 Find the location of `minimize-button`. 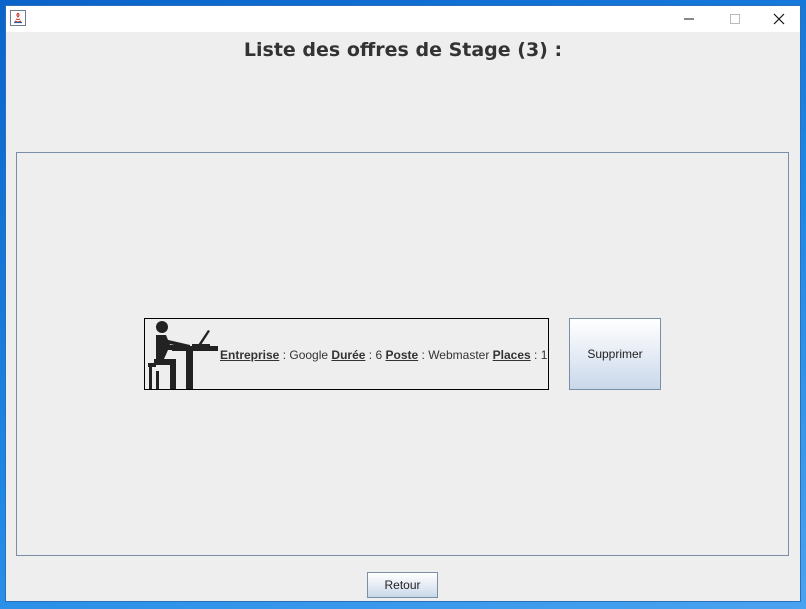

minimize-button is located at coordinates (689, 19).